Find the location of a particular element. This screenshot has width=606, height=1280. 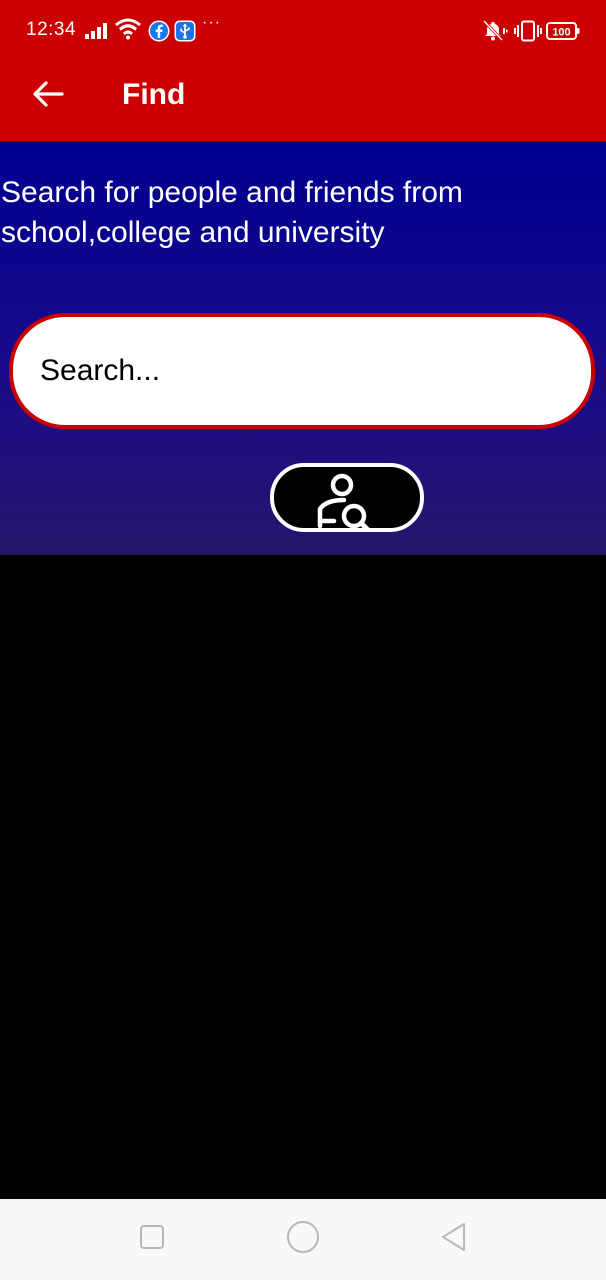

home-circle-icon is located at coordinates (303, 1239).